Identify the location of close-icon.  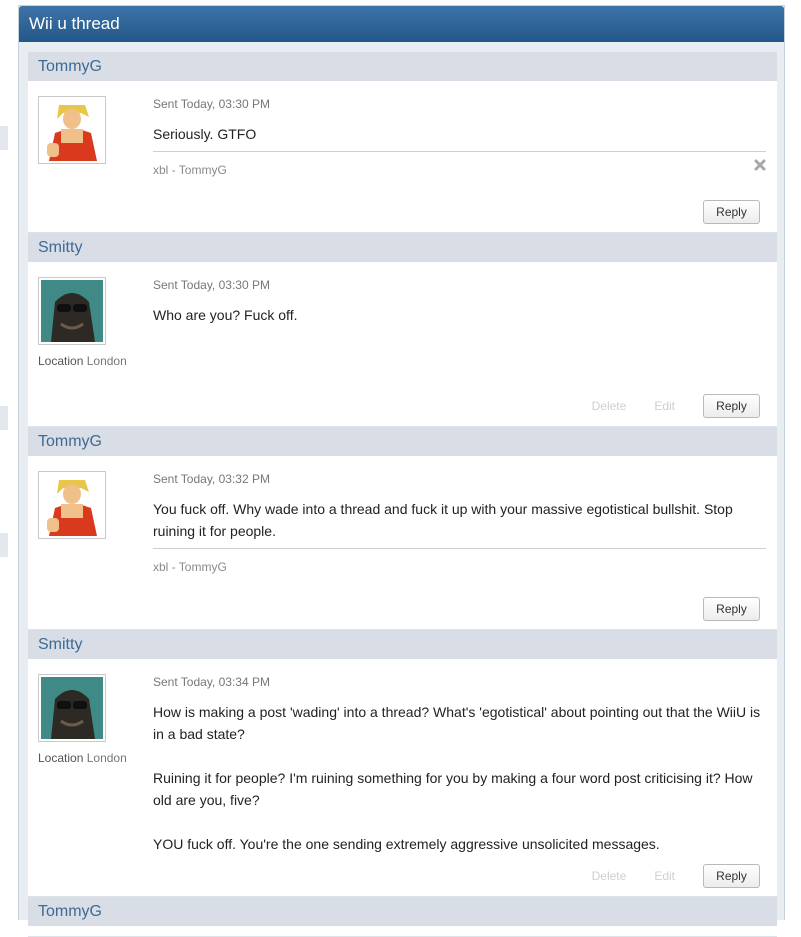
(760, 165).